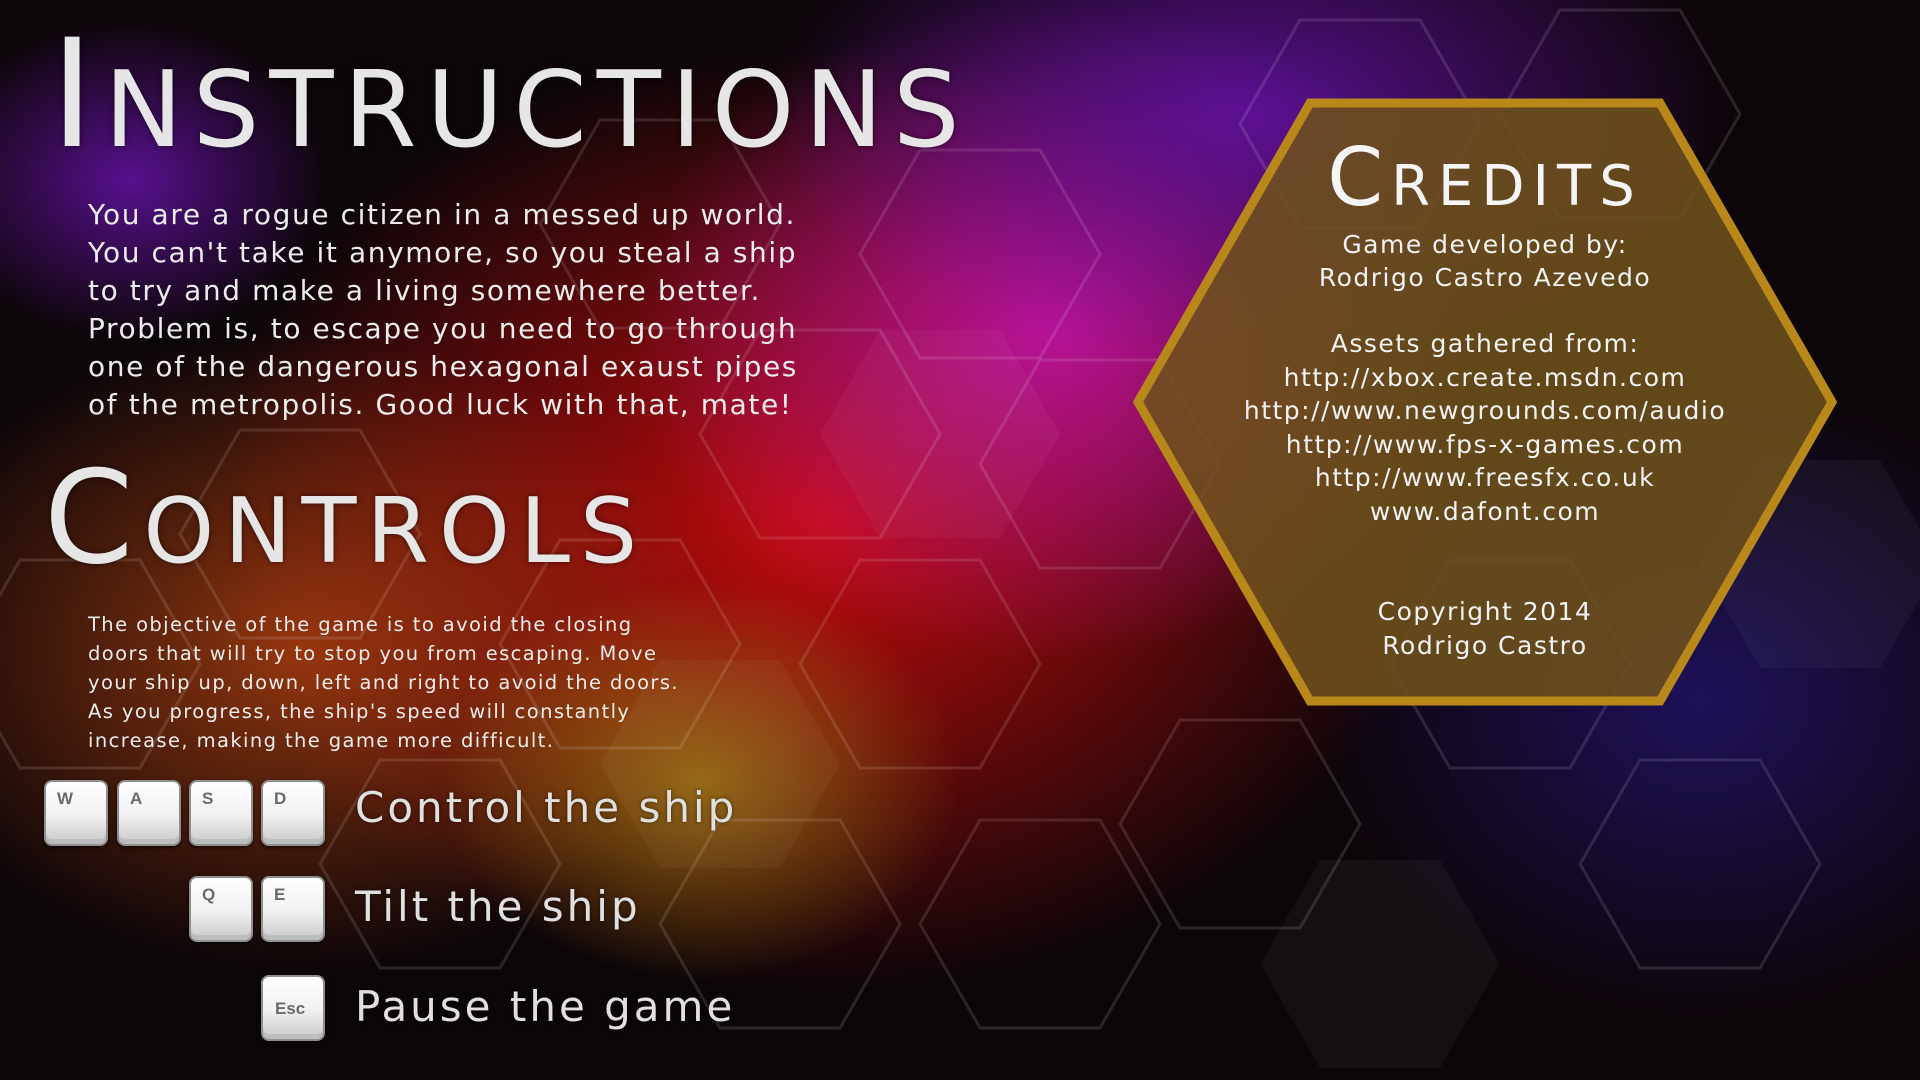 This screenshot has height=1080, width=1920. What do you see at coordinates (546, 807) in the screenshot?
I see `move-action-label: Control the ship` at bounding box center [546, 807].